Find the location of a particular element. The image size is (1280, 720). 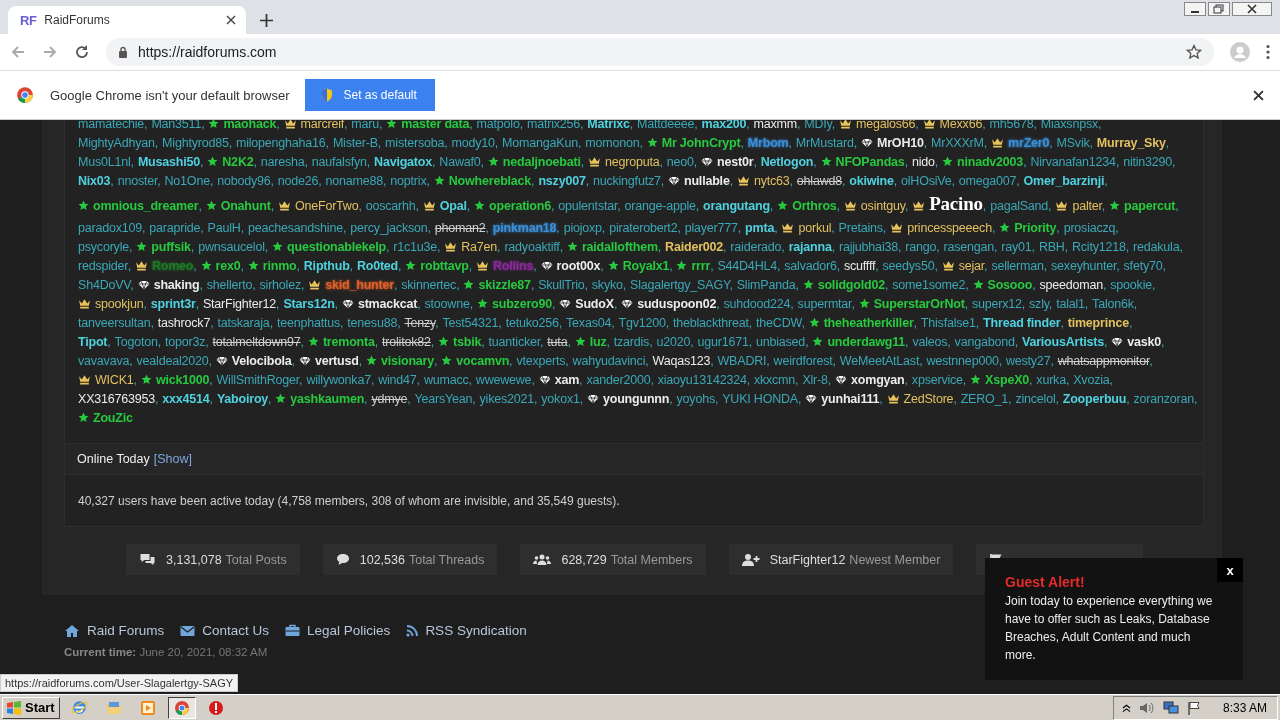

chevron-up-icon is located at coordinates (1126, 707).